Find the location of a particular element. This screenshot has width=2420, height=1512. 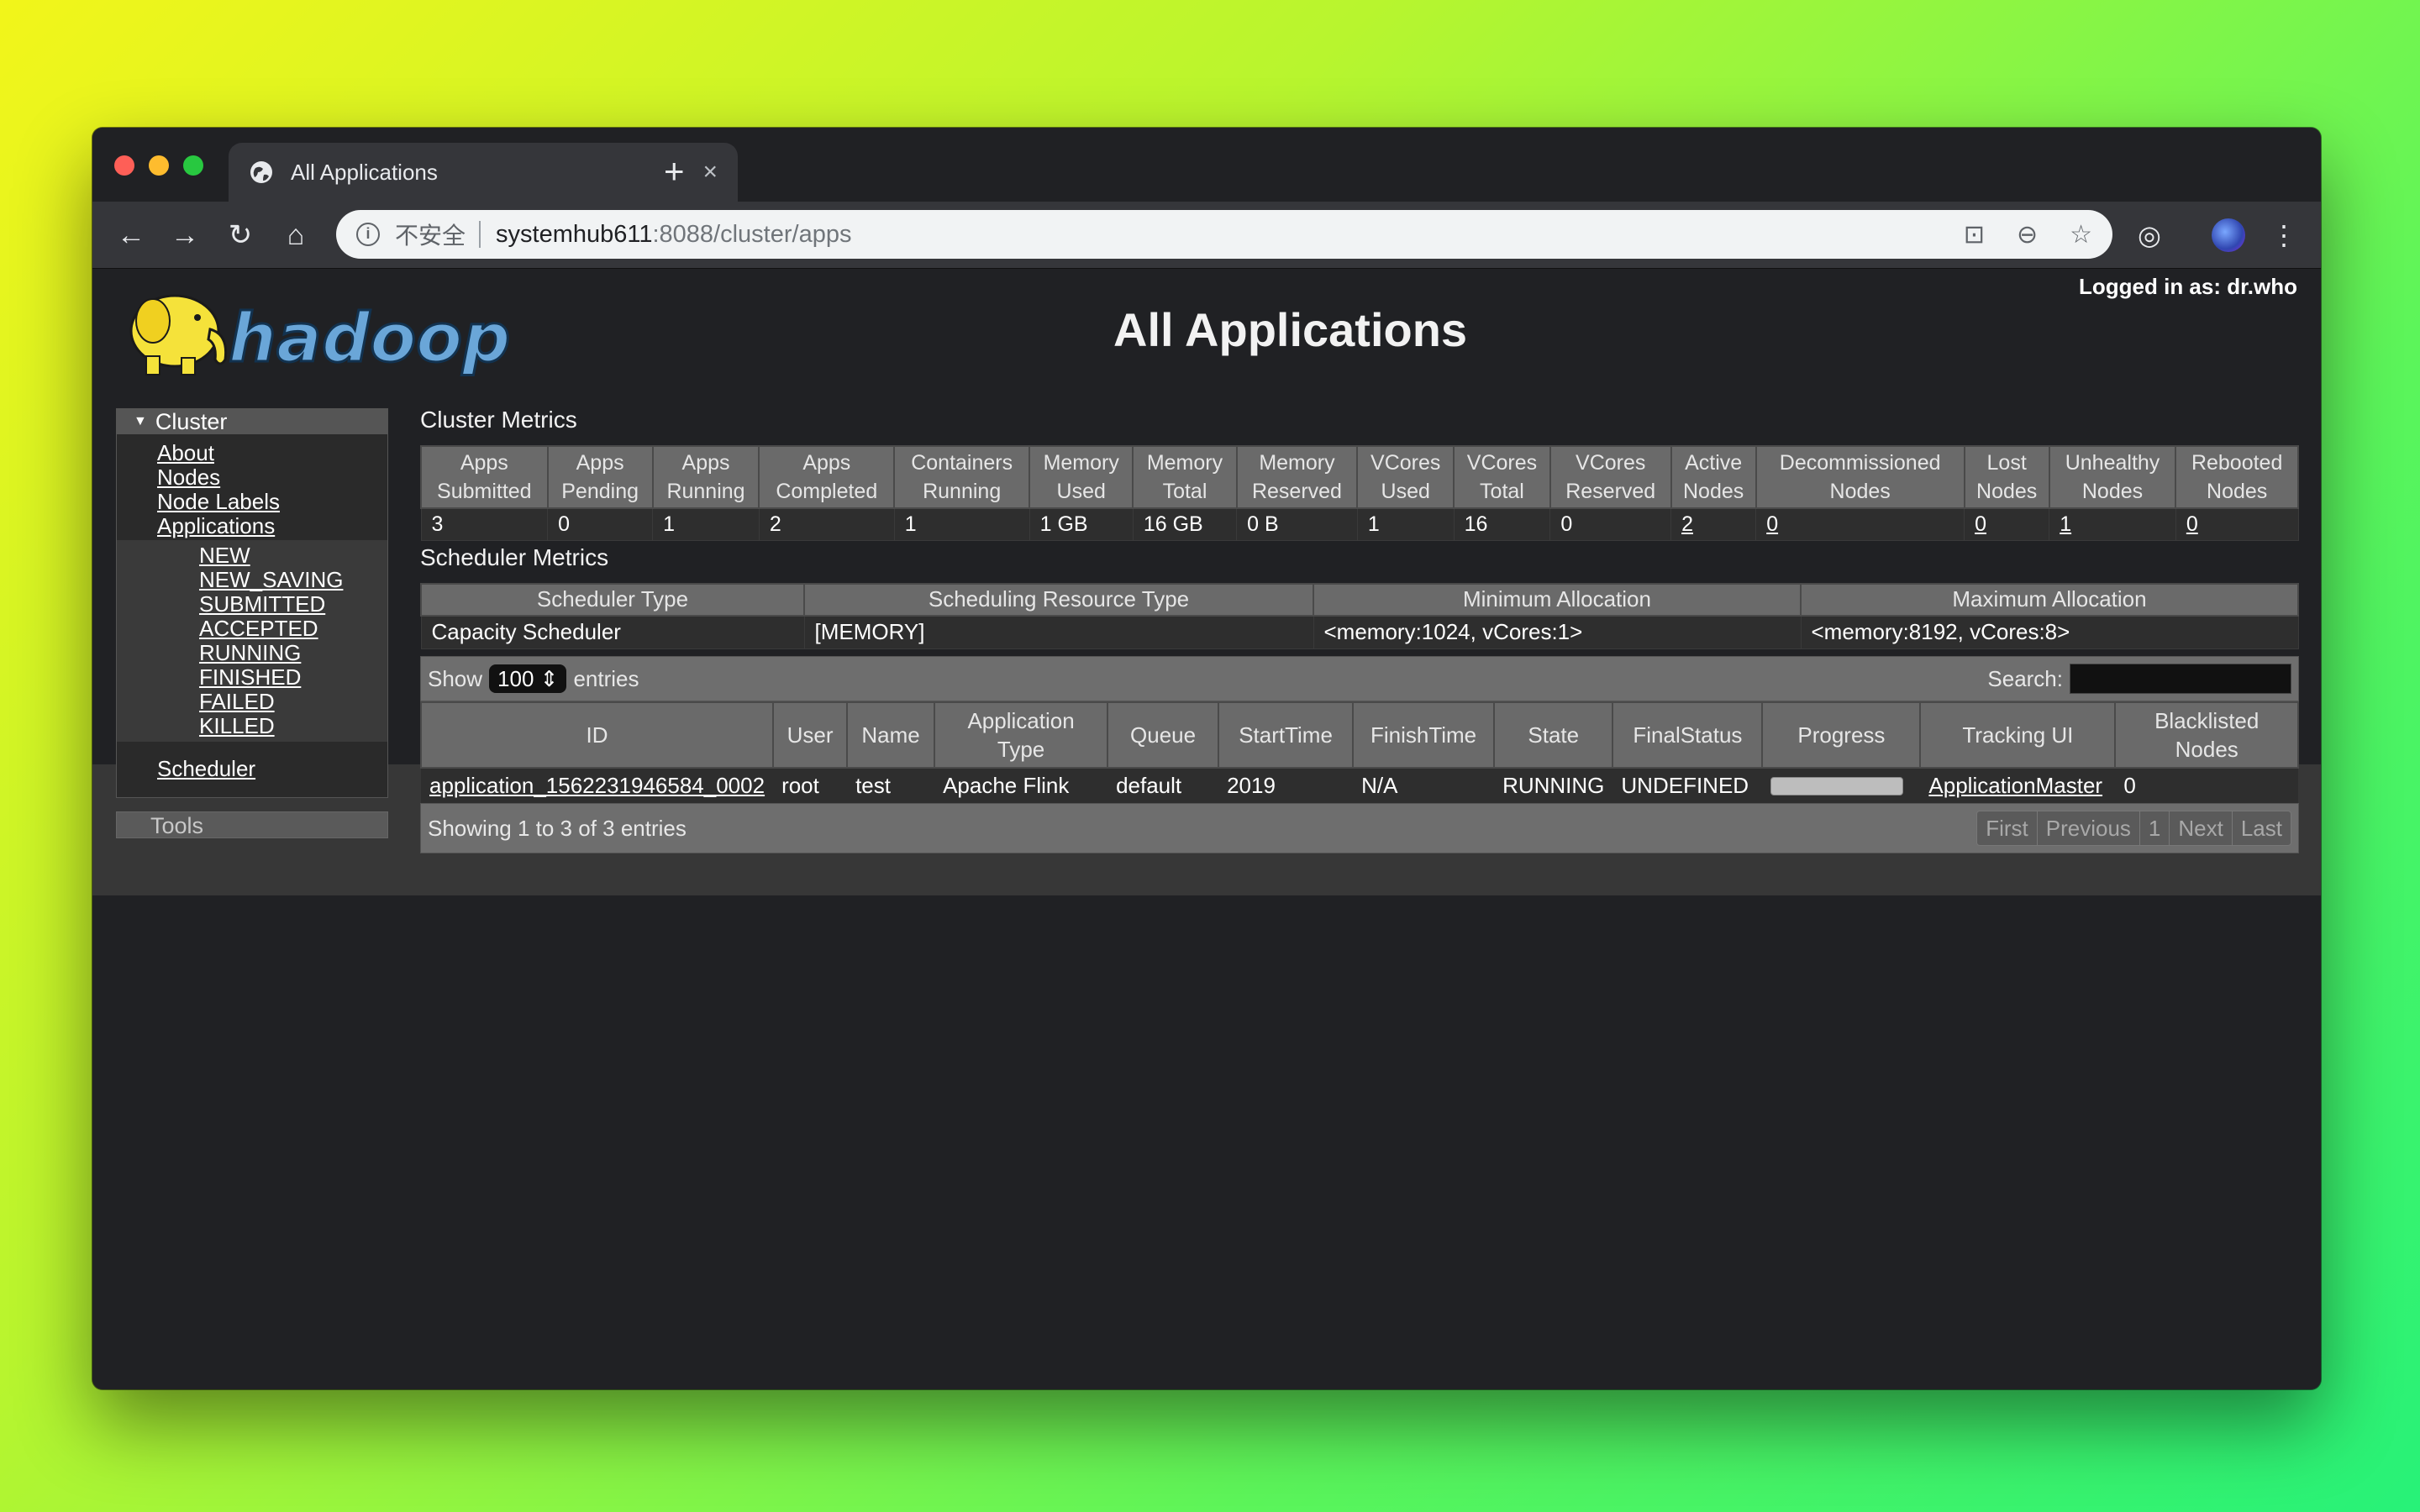

apps-column-header: StartTime is located at coordinates (1286, 735).